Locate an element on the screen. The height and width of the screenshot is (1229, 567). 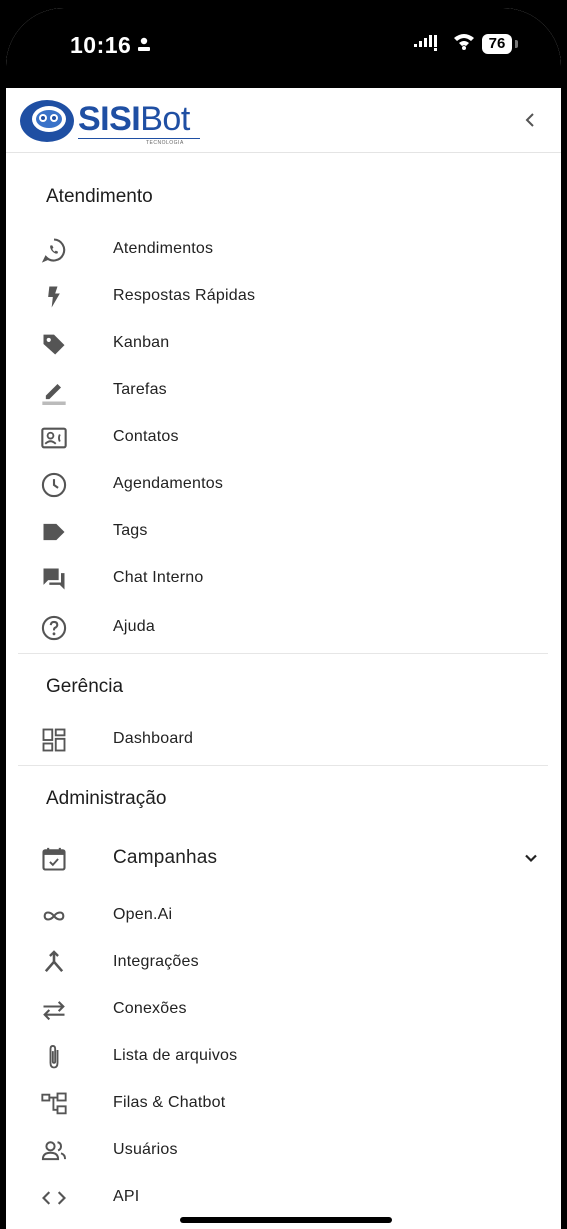
account-tree-icon is located at coordinates (54, 1104).